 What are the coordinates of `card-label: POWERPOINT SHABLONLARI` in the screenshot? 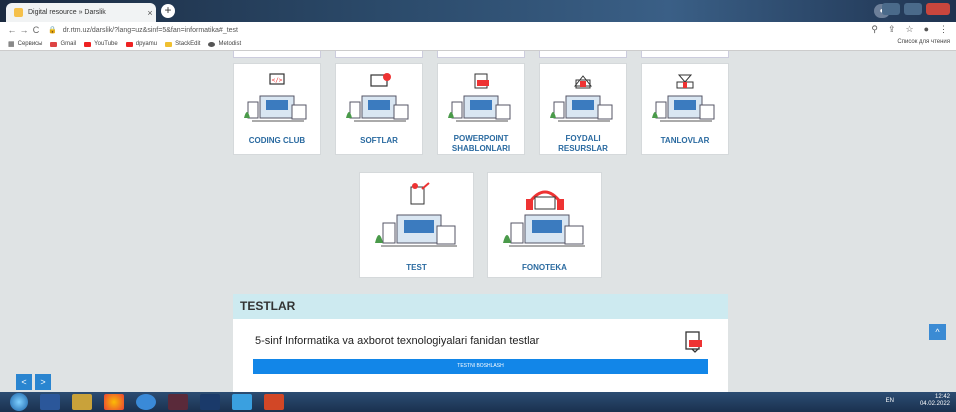 It's located at (481, 143).